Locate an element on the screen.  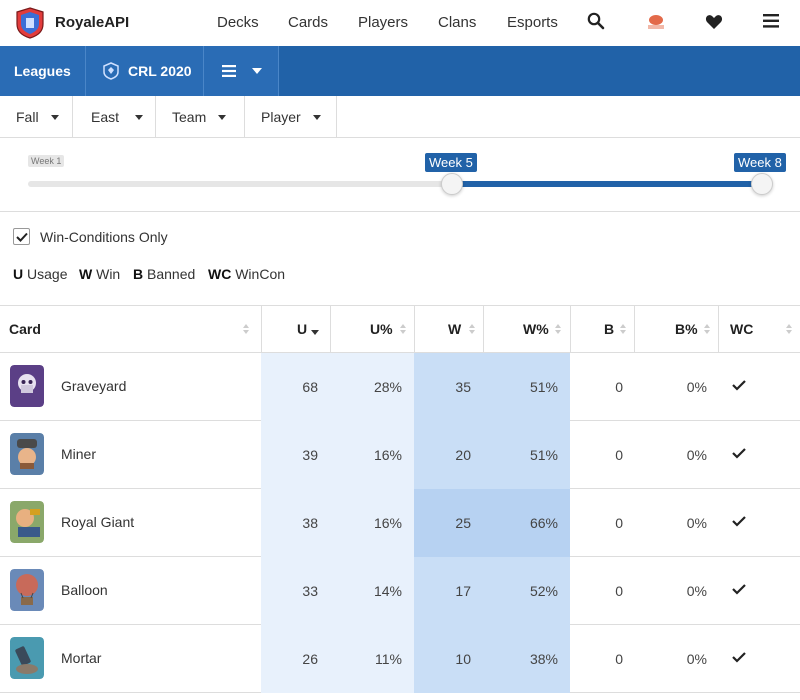
filter-team-dropdown: Team is located at coordinates (200, 117).